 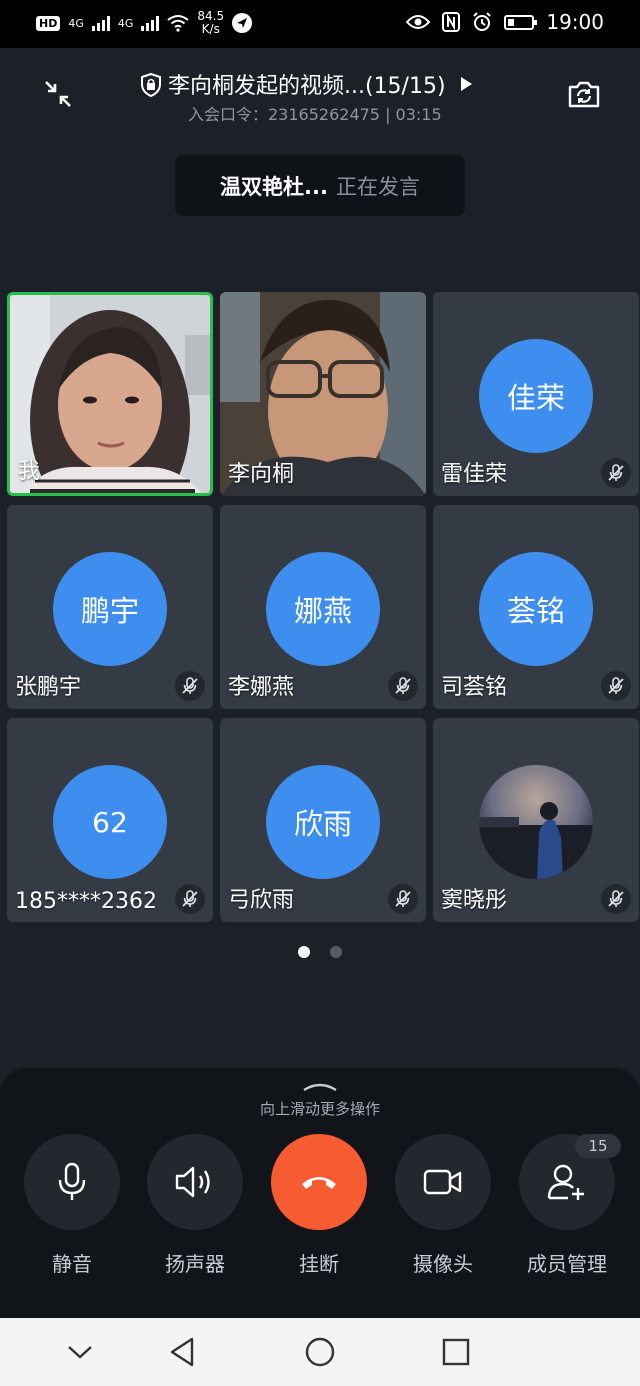 What do you see at coordinates (598, 1146) in the screenshot?
I see `member-count-badge: 15` at bounding box center [598, 1146].